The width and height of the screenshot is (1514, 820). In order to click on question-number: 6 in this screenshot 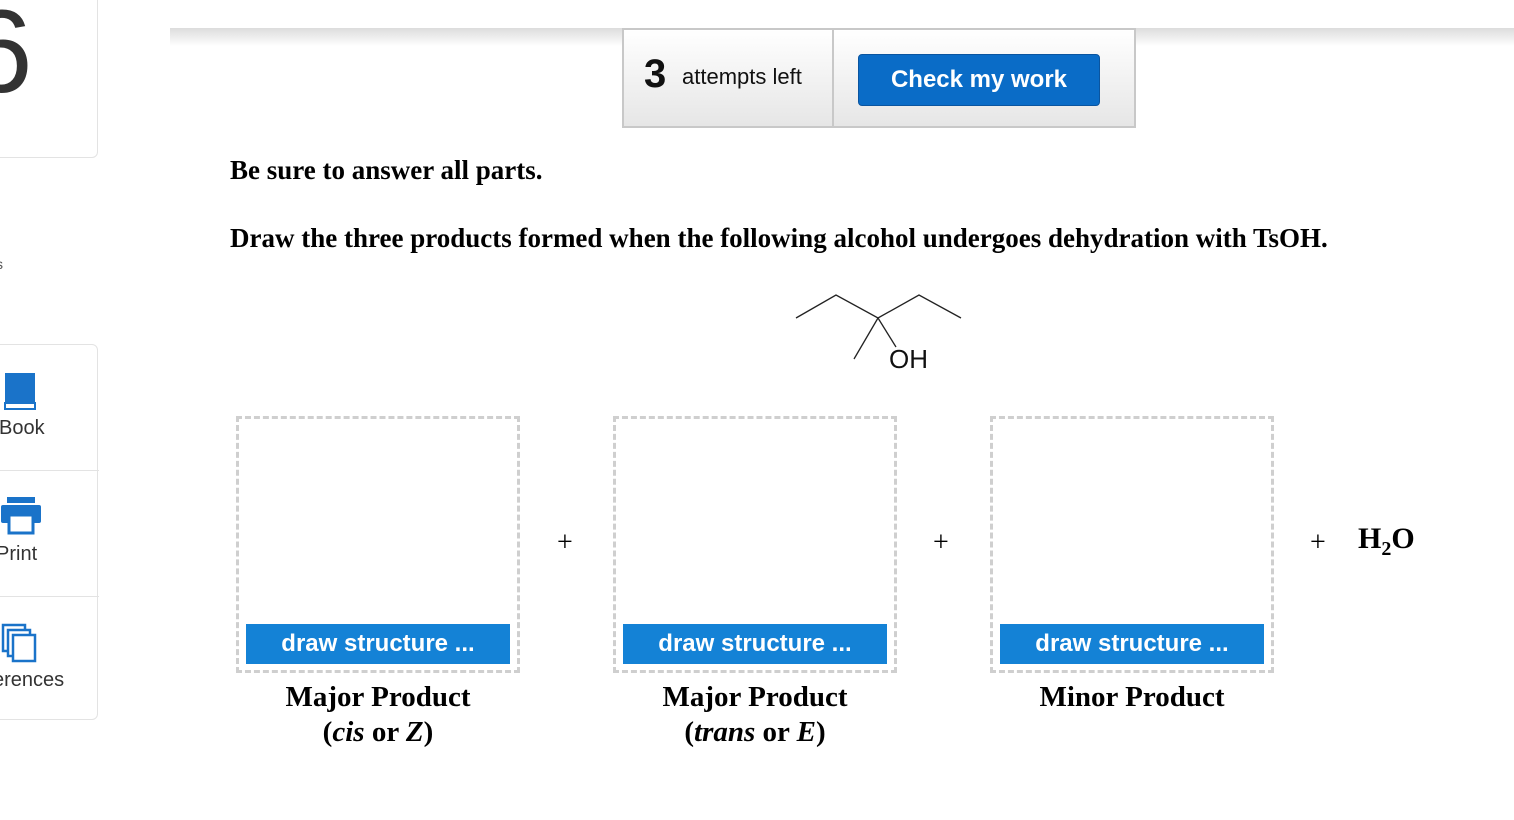, I will do `click(16, 55)`.